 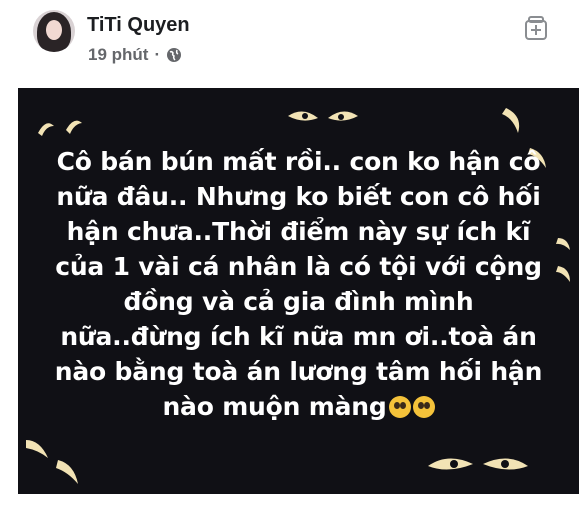 I want to click on post-meta: 19 phút ·, so click(x=135, y=55).